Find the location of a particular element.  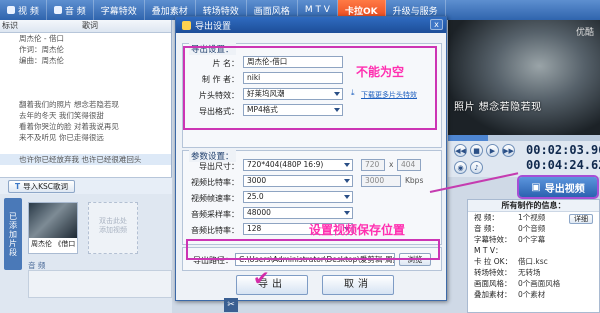

annotation-not-empty: 不能为空 is located at coordinates (380, 72).